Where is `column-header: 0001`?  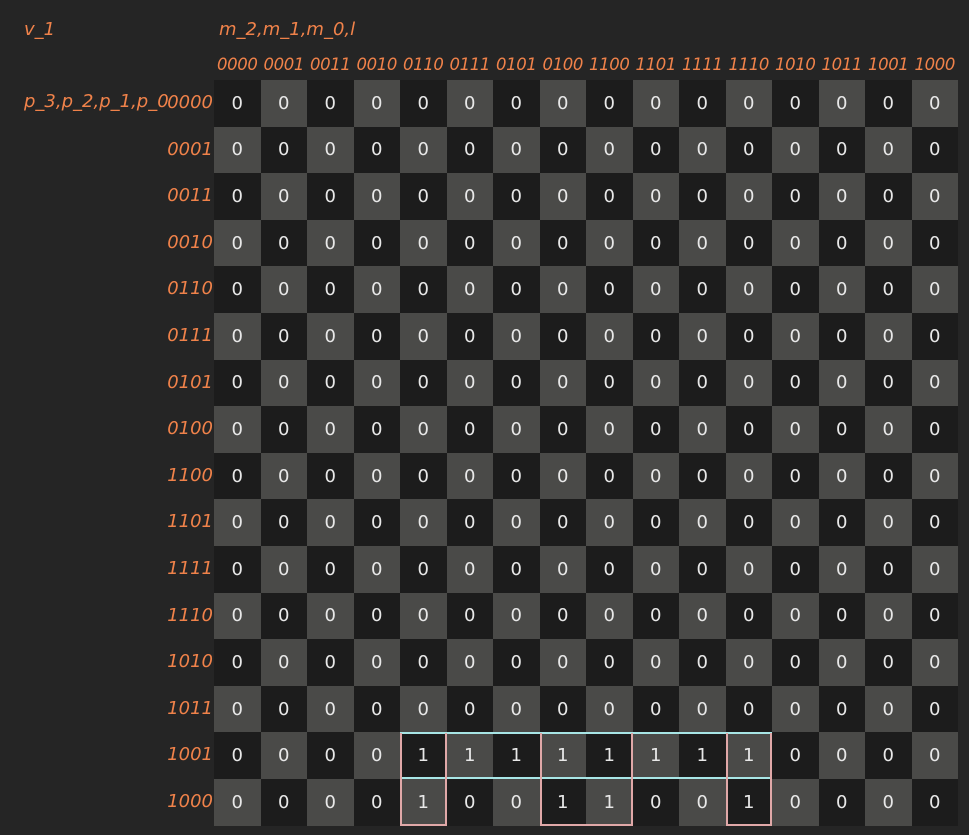 column-header: 0001 is located at coordinates (284, 64).